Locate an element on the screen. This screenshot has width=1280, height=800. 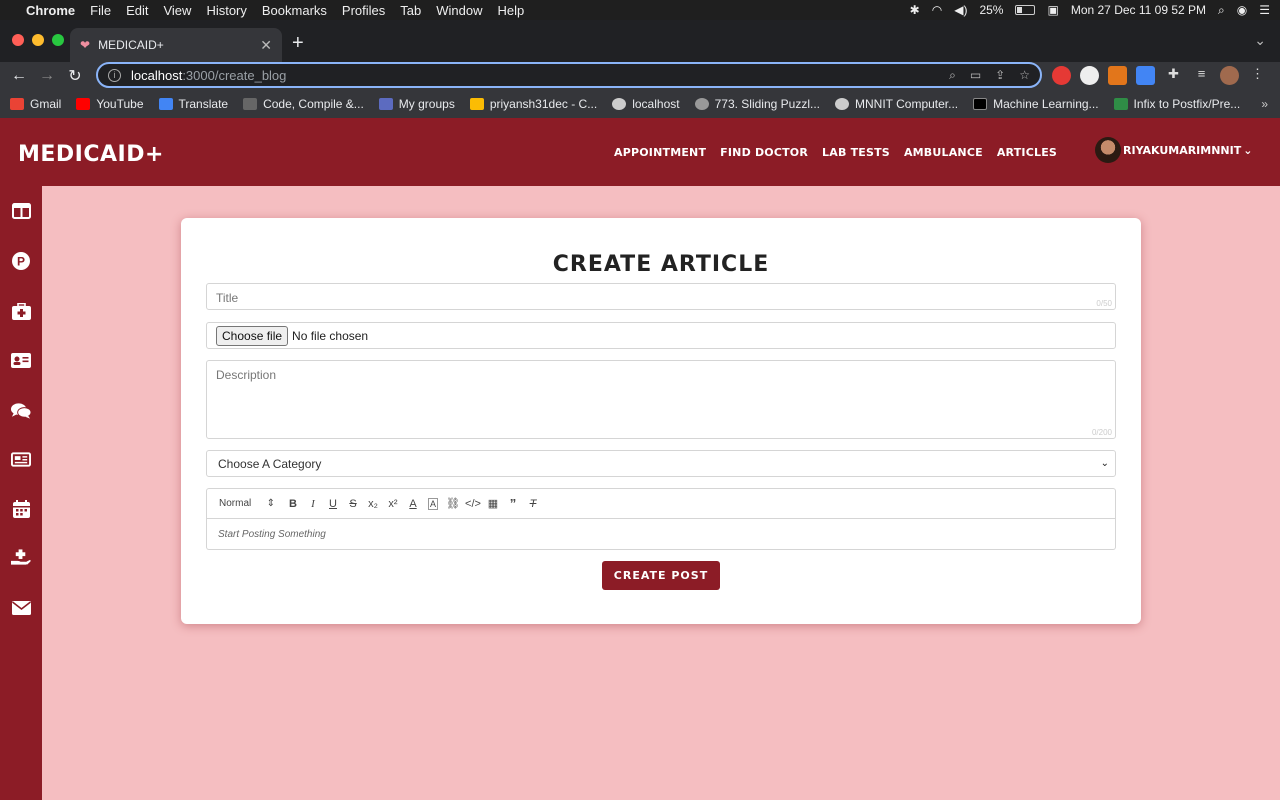
new-tab-button: + is located at coordinates (298, 43).